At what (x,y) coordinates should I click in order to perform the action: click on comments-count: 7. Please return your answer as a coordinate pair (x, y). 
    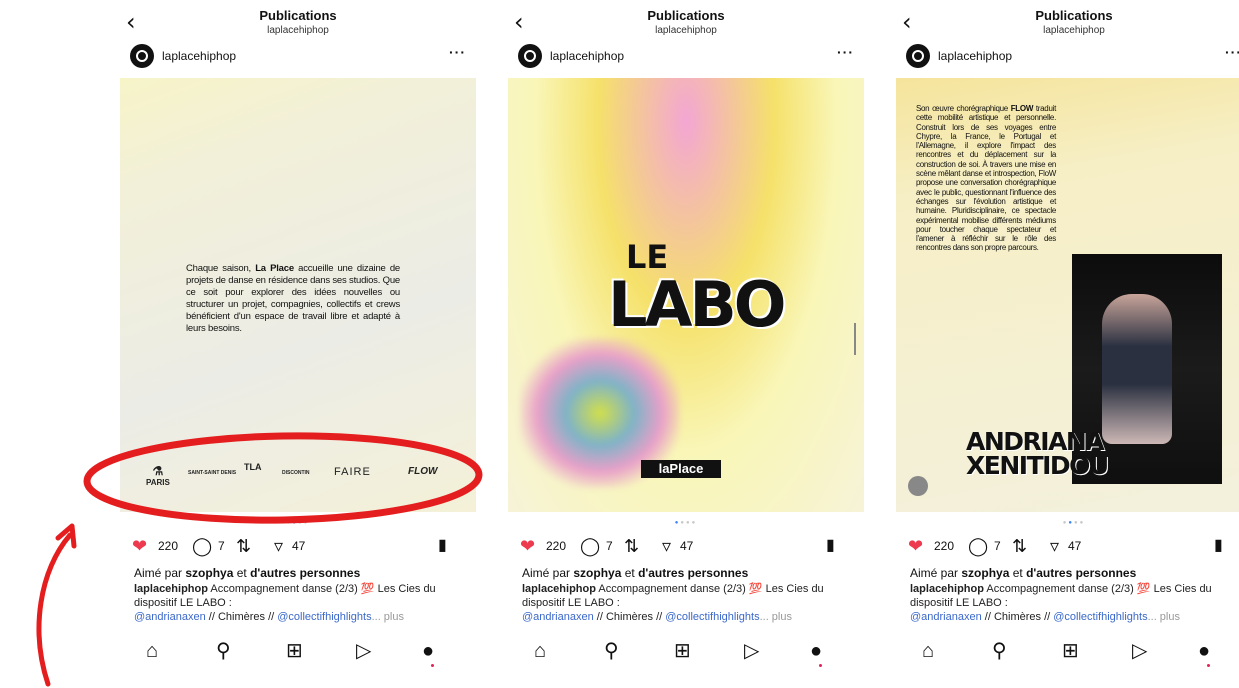
    Looking at the image, I should click on (221, 546).